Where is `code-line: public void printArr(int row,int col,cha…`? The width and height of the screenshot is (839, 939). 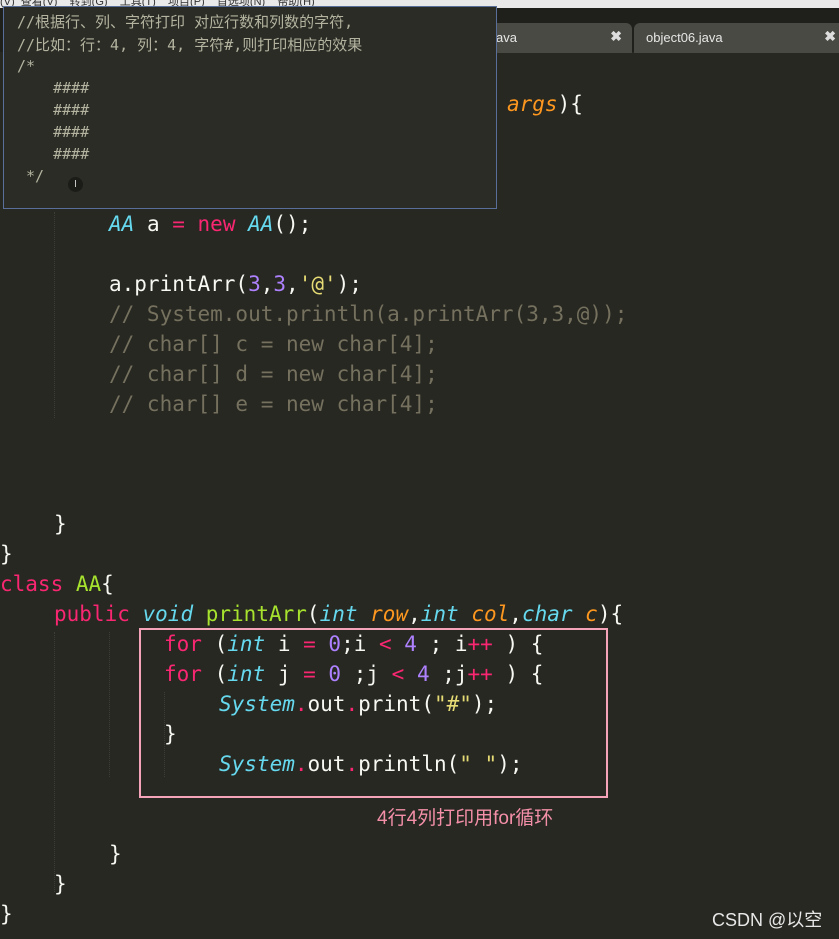 code-line: public void printArr(int row,int col,cha… is located at coordinates (339, 614).